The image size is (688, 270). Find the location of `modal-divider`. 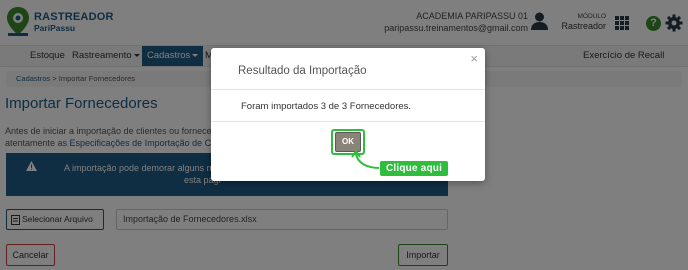

modal-divider is located at coordinates (348, 121).